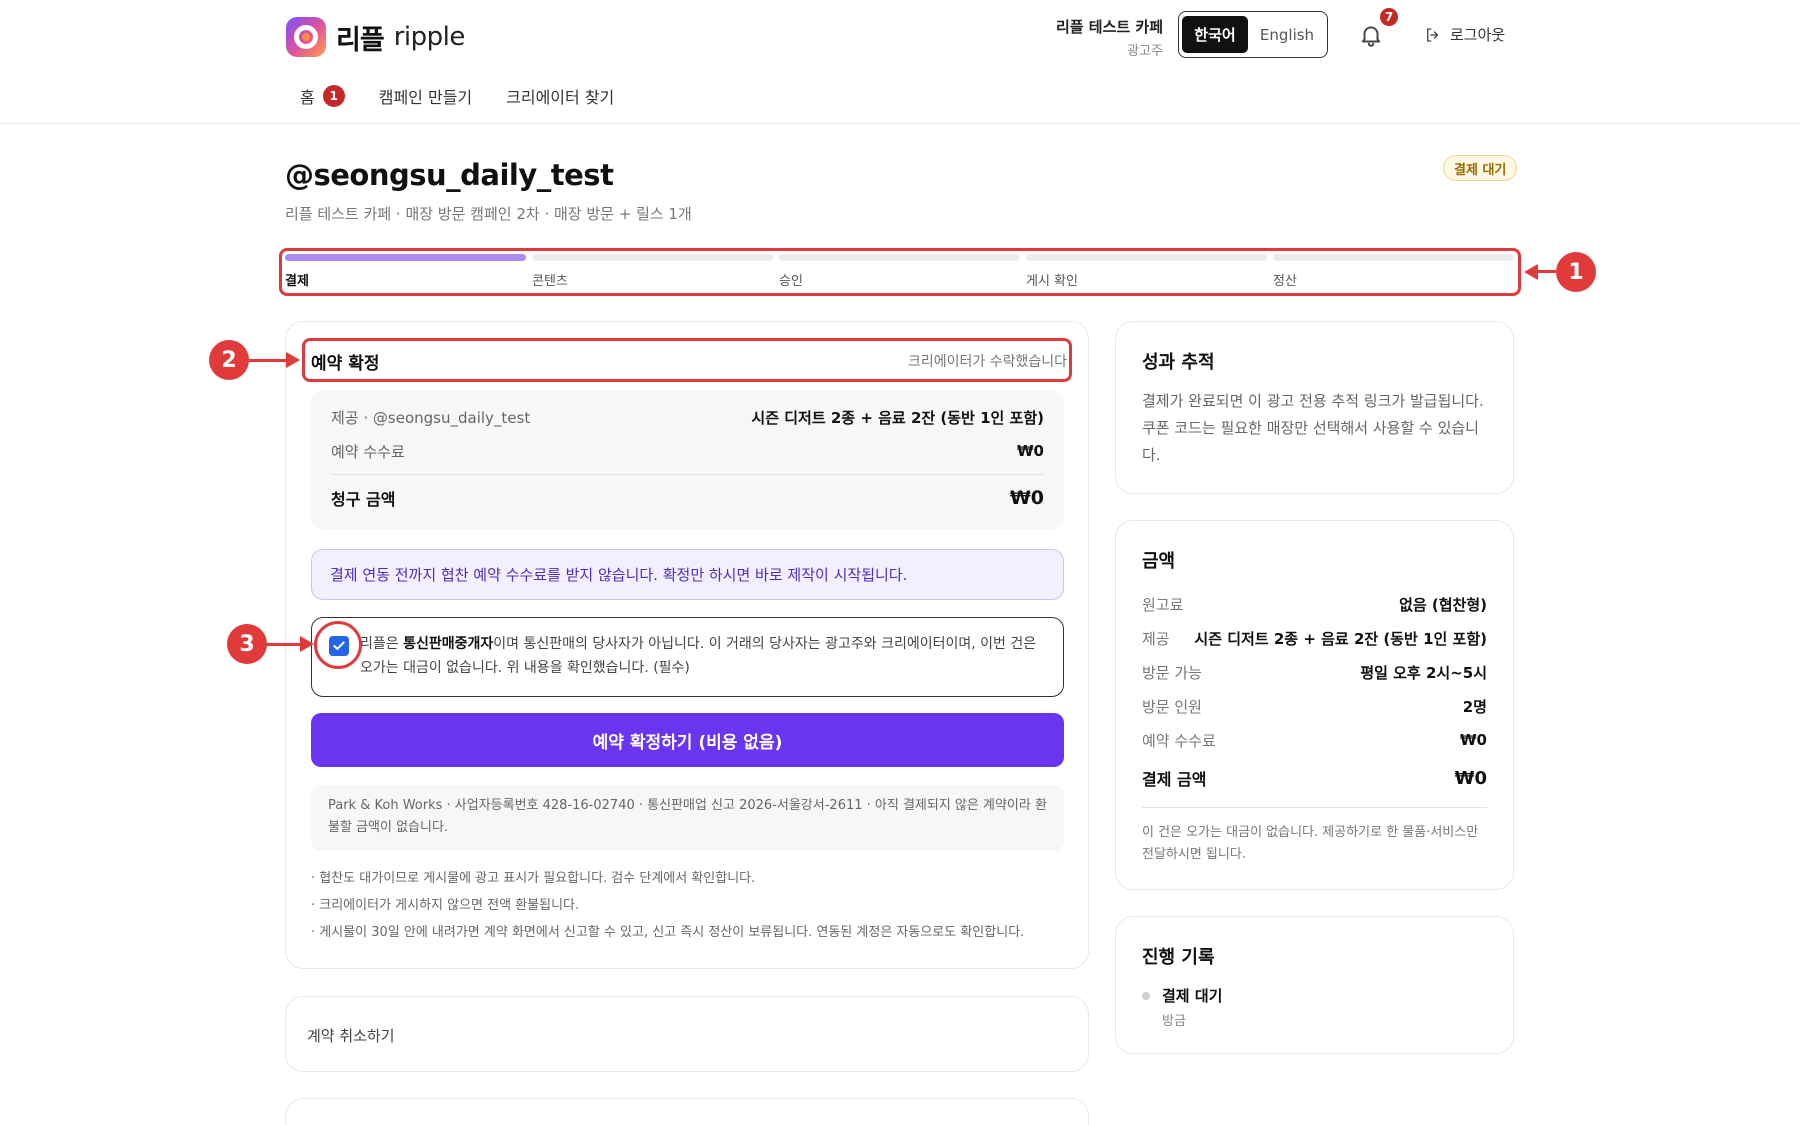 The height and width of the screenshot is (1125, 1800). I want to click on annotation-arrow-3-line, so click(284, 644).